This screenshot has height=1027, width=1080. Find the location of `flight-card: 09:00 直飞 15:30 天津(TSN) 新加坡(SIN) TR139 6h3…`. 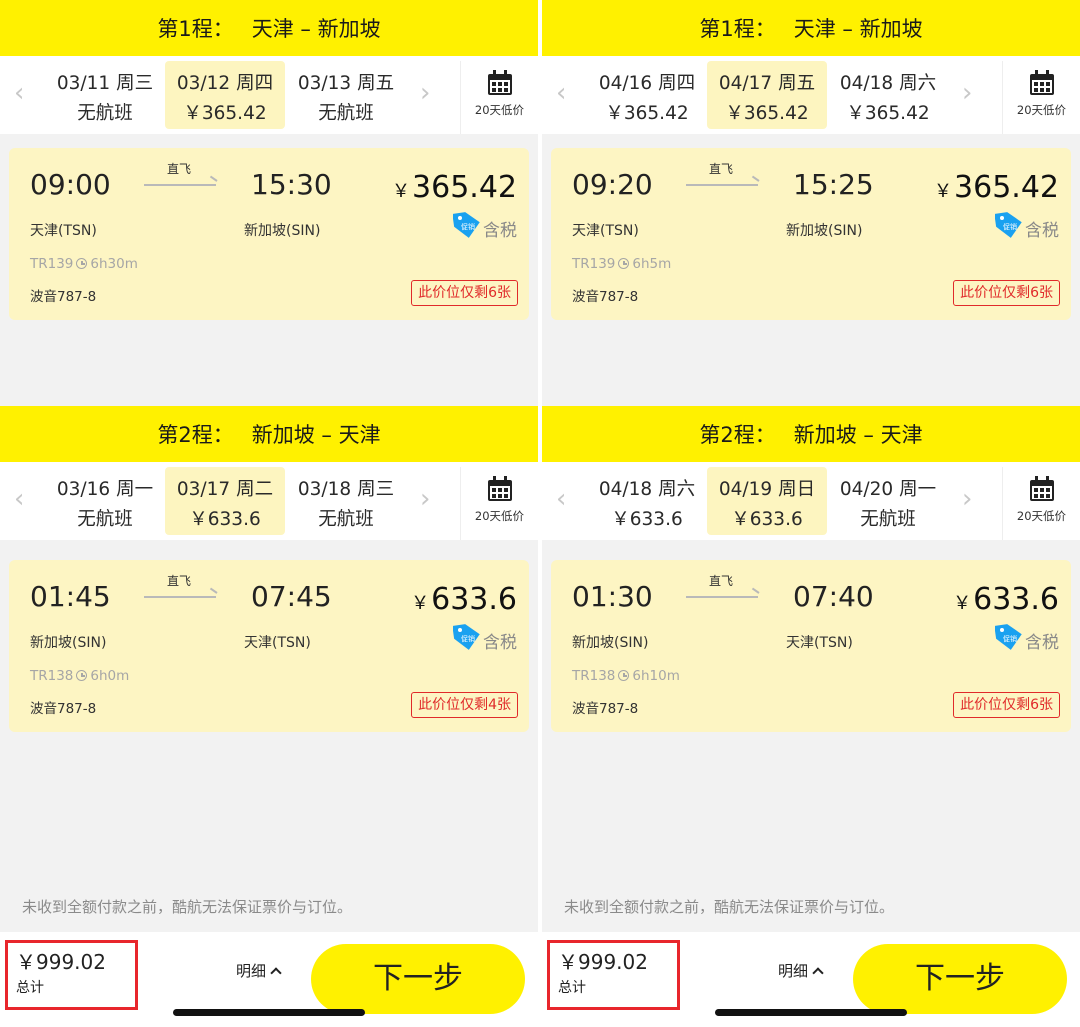

flight-card: 09:00 直飞 15:30 天津(TSN) 新加坡(SIN) TR139 6h3… is located at coordinates (269, 234).